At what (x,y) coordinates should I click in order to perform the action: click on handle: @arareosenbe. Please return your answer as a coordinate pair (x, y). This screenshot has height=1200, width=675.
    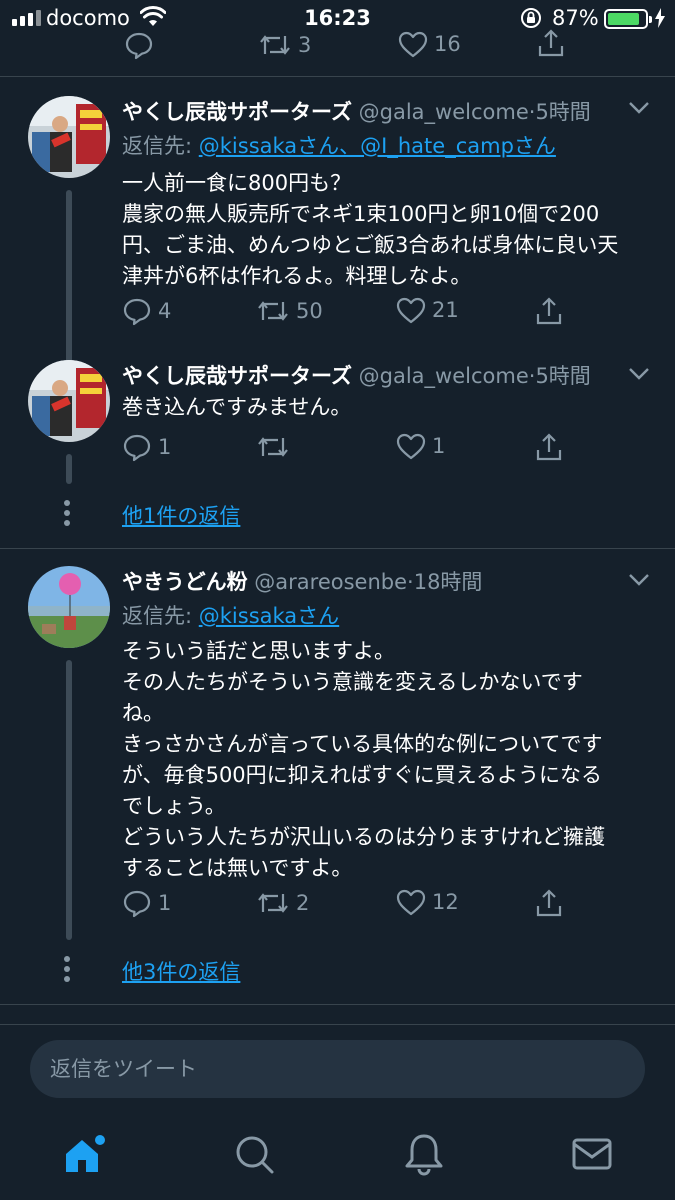
    Looking at the image, I should click on (330, 582).